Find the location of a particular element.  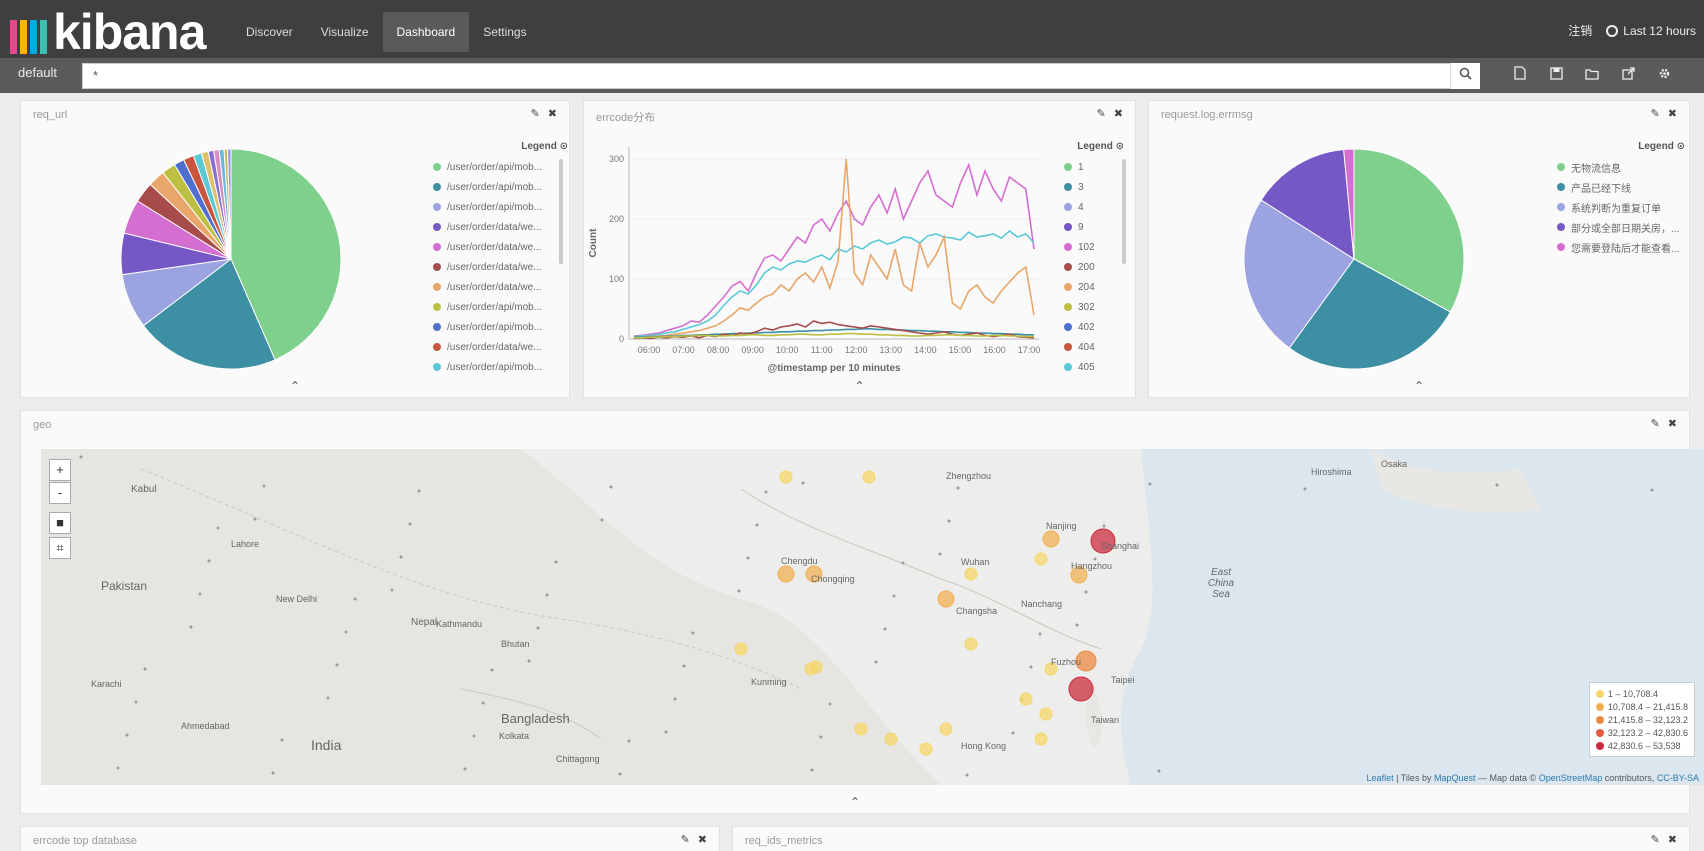

legend-item: 404 is located at coordinates (1094, 347).